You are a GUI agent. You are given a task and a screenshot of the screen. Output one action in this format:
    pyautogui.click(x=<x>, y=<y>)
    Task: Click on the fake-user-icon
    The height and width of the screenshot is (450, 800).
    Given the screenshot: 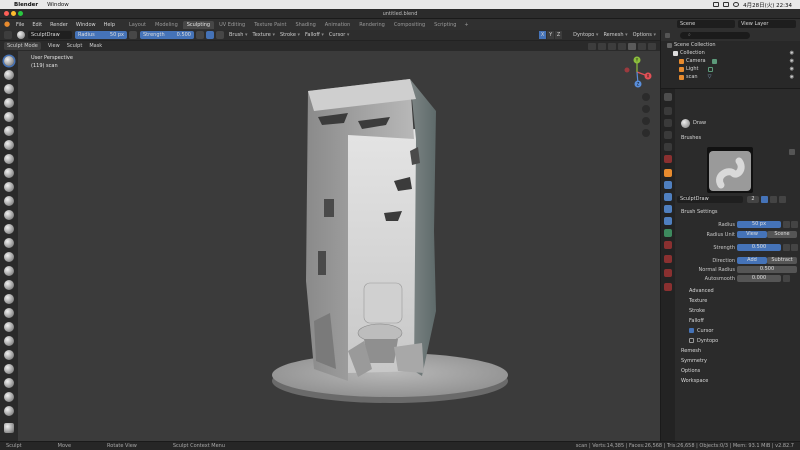 What is the action you would take?
    pyautogui.click(x=764, y=199)
    